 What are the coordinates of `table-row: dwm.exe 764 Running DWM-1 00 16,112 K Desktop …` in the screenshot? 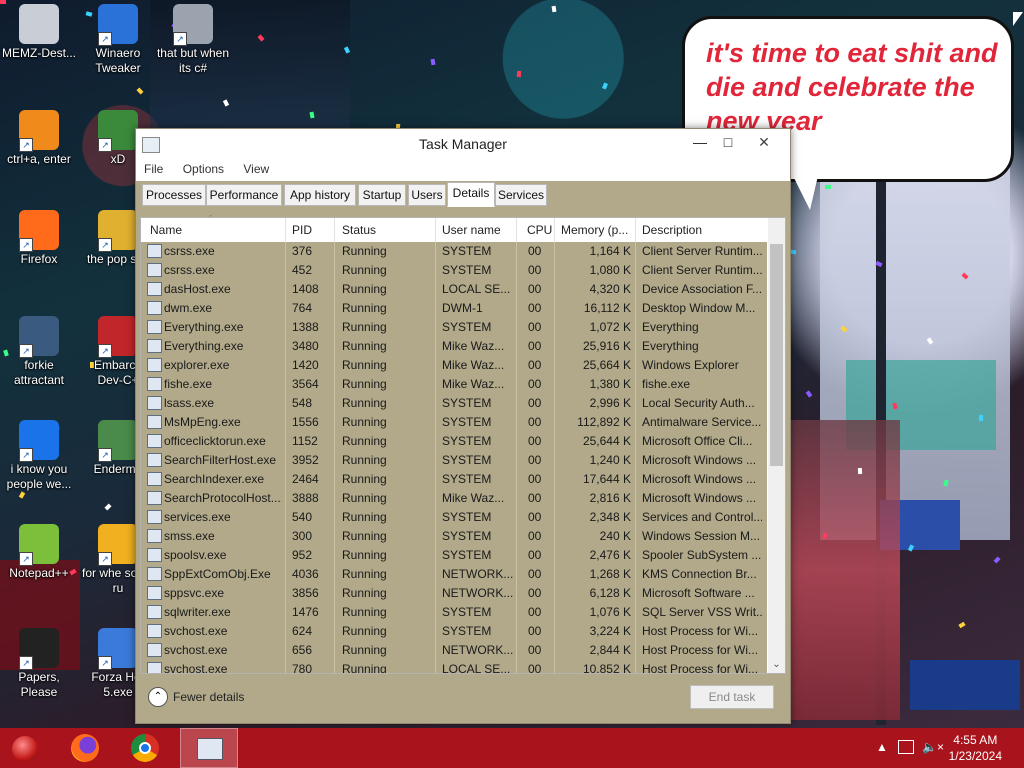 It's located at (454, 308).